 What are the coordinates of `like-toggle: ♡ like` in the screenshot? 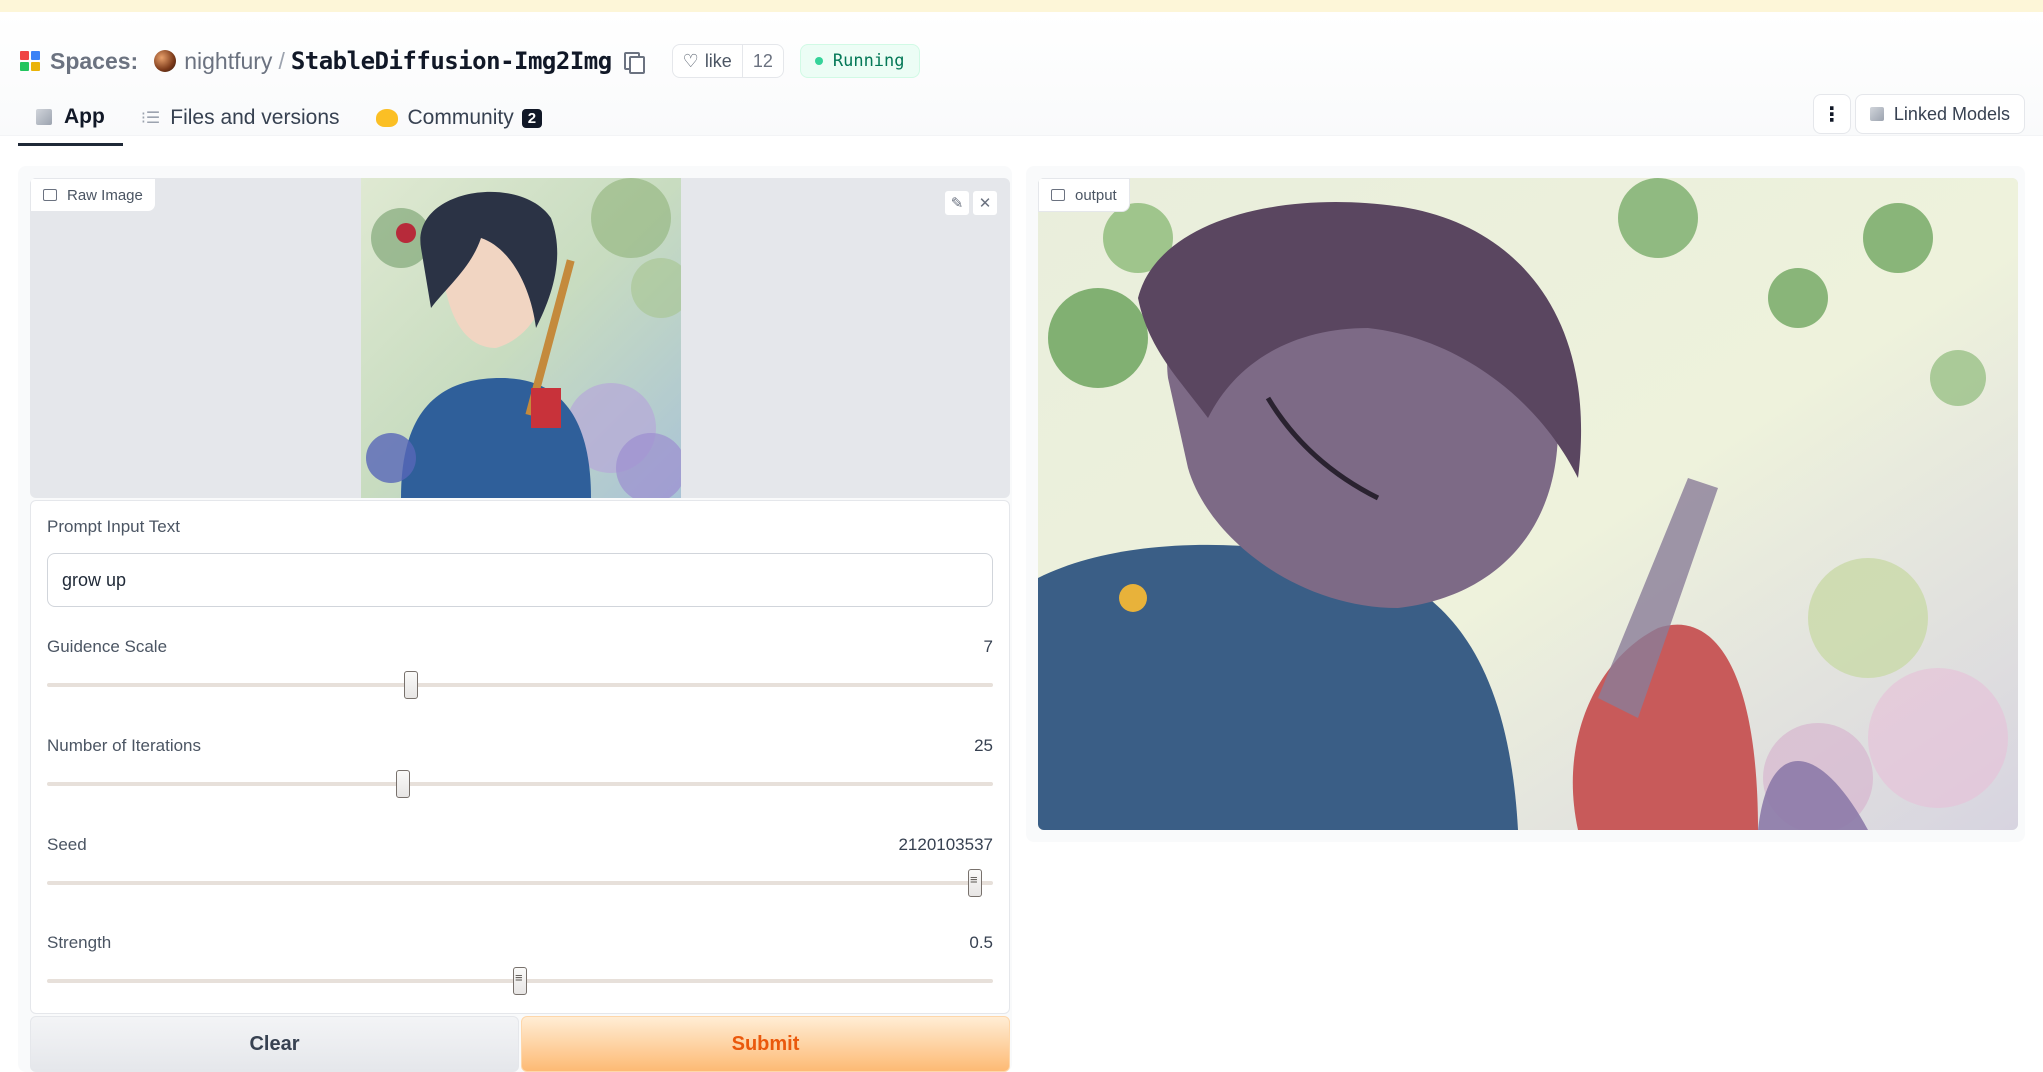 It's located at (707, 61).